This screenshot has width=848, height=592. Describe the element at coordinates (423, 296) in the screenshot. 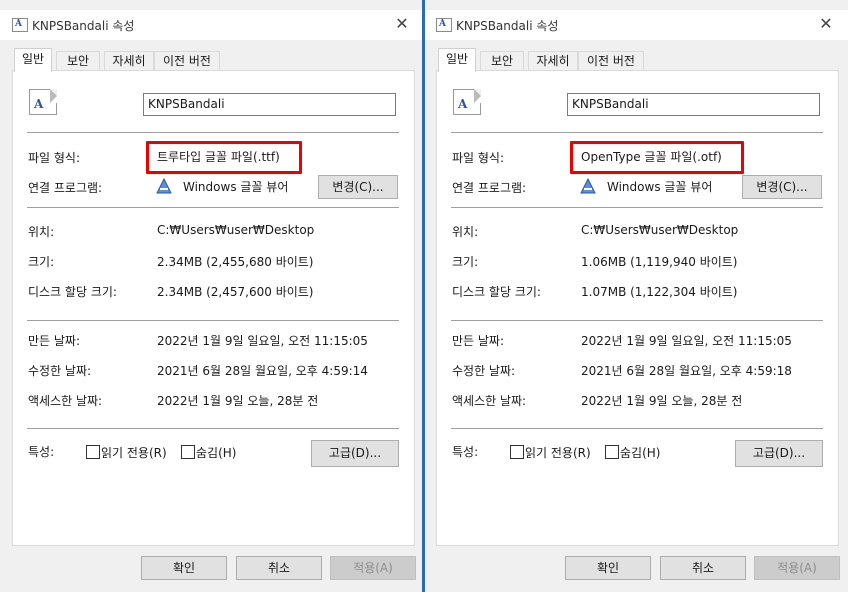

I see `window-divider` at that location.